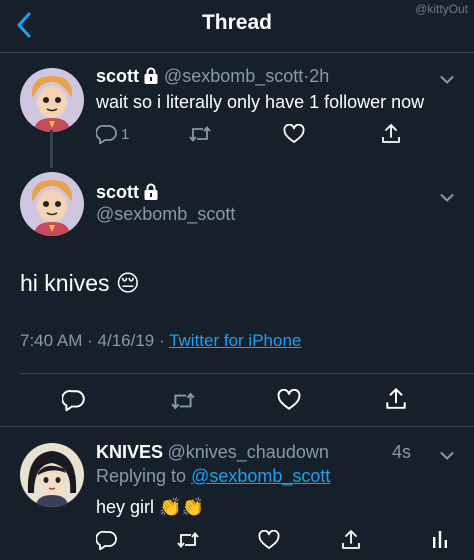 Image resolution: width=474 pixels, height=560 pixels. I want to click on pensive-emoji: 😔, so click(127, 283).